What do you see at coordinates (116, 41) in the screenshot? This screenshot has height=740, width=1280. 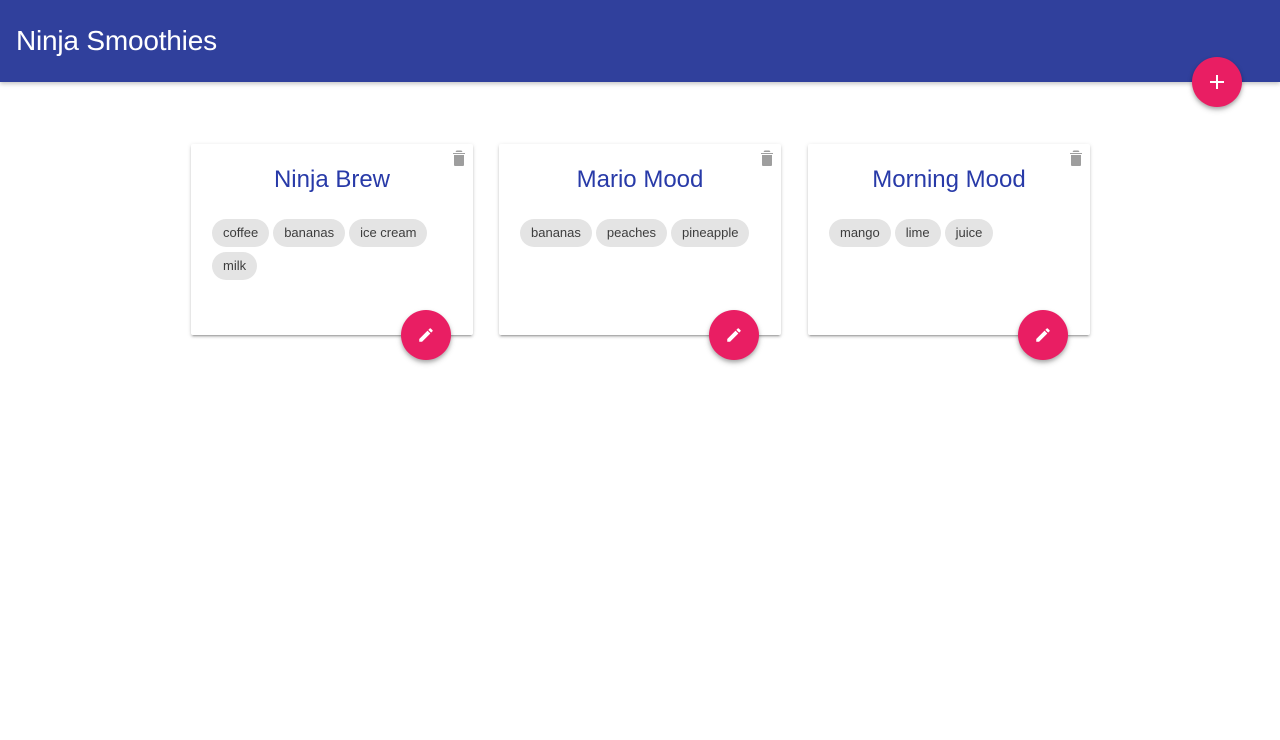 I see `brand-logo: Ninja Smoothies` at bounding box center [116, 41].